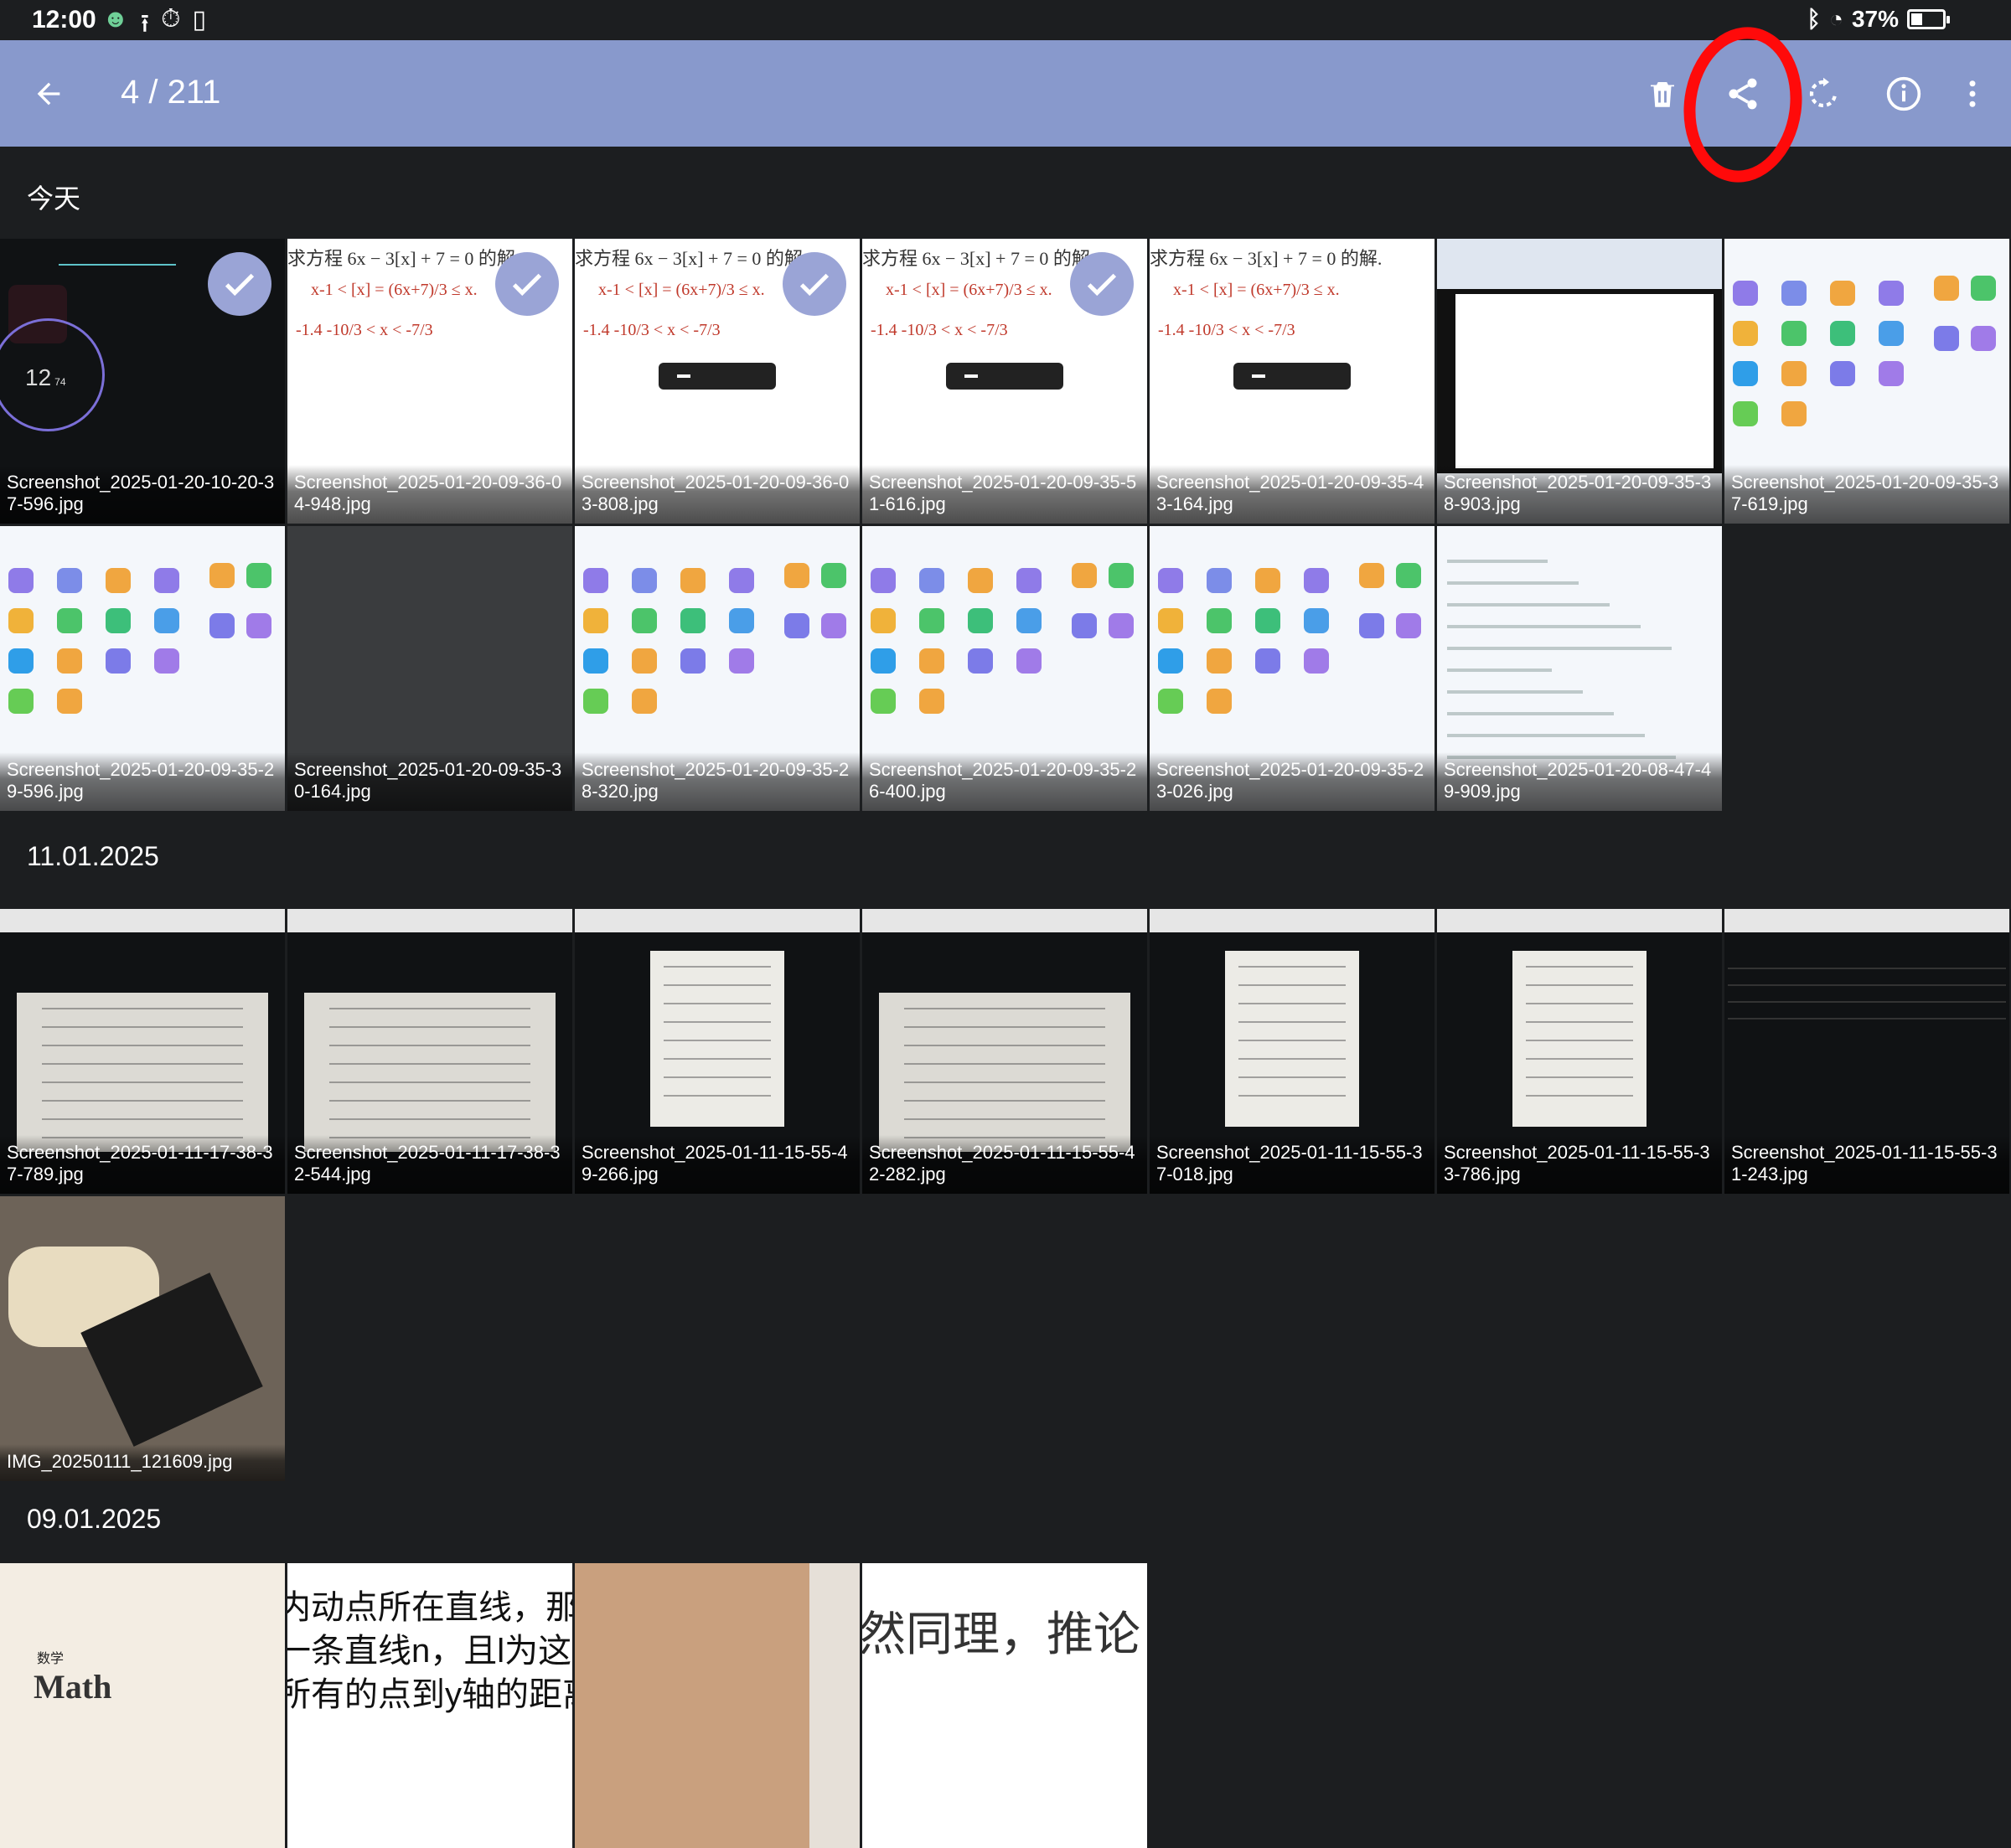 The width and height of the screenshot is (2011, 1848). What do you see at coordinates (1292, 1051) in the screenshot?
I see `photo-thumbnail: Screenshot_2025-01-11-15-55-37-018.jpg` at bounding box center [1292, 1051].